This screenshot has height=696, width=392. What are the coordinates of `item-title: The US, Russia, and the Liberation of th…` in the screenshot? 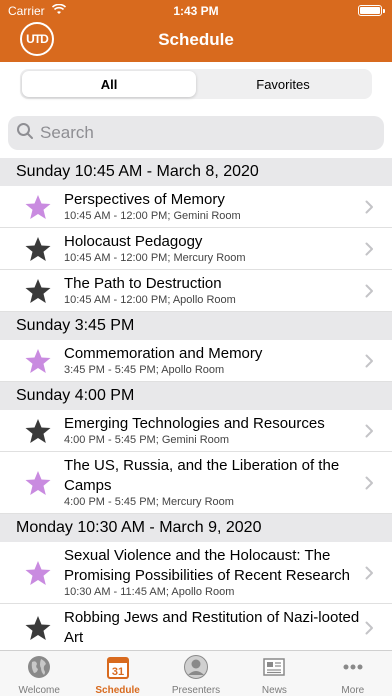 It's located at (202, 475).